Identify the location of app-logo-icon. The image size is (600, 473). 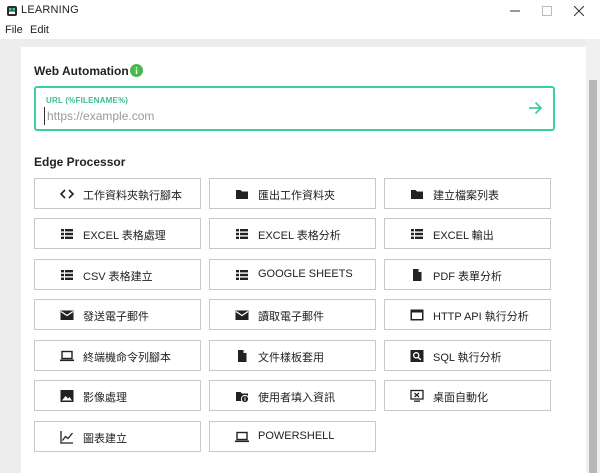
(12, 11).